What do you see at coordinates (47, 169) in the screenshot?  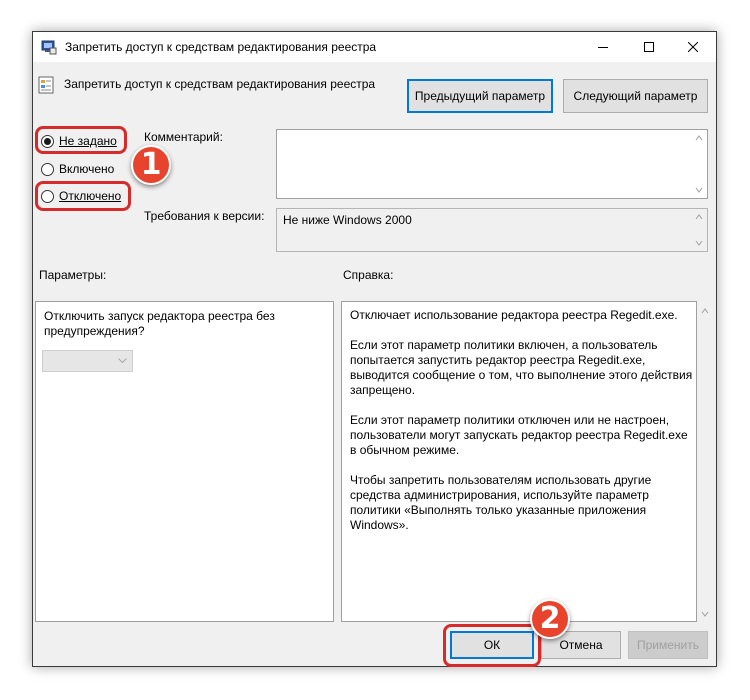 I see `radio-indicator` at bounding box center [47, 169].